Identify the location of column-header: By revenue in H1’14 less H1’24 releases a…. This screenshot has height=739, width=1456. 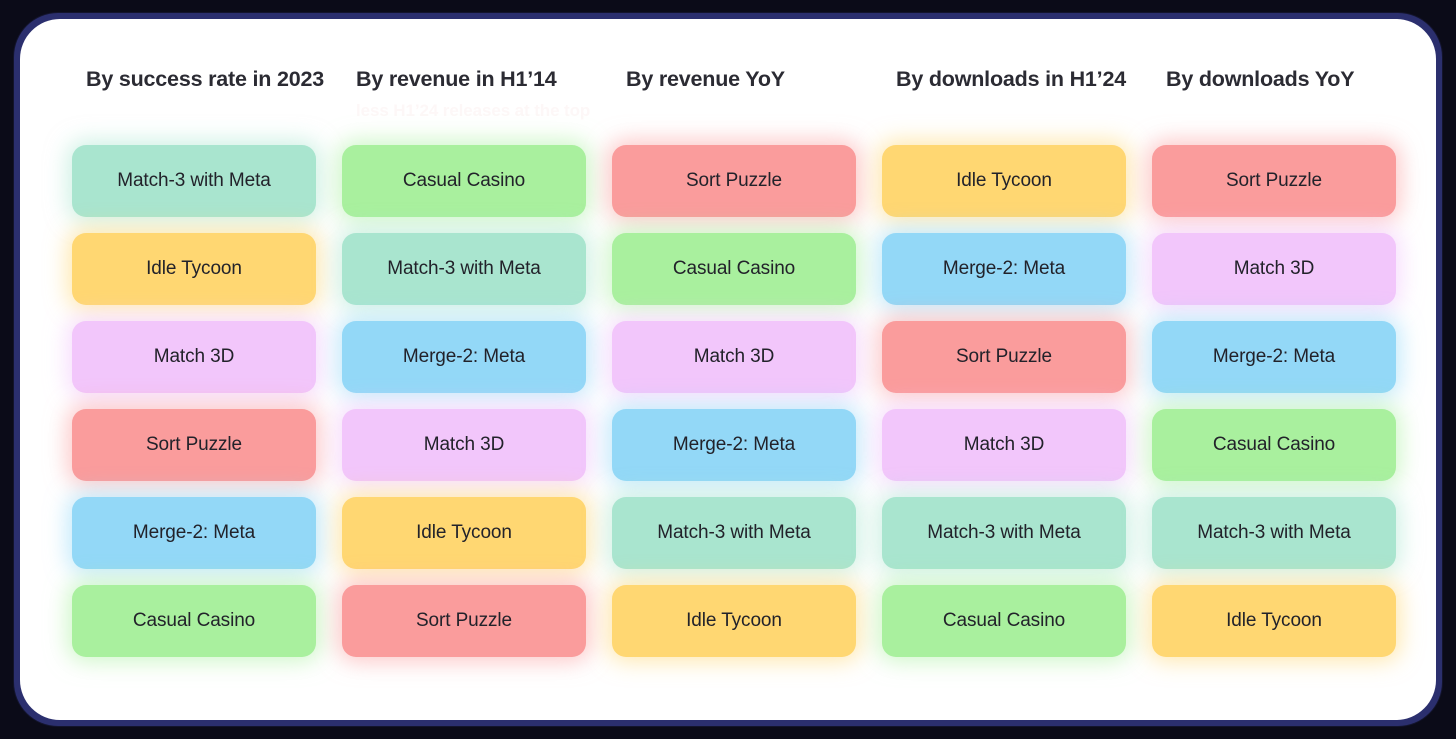
(471, 103).